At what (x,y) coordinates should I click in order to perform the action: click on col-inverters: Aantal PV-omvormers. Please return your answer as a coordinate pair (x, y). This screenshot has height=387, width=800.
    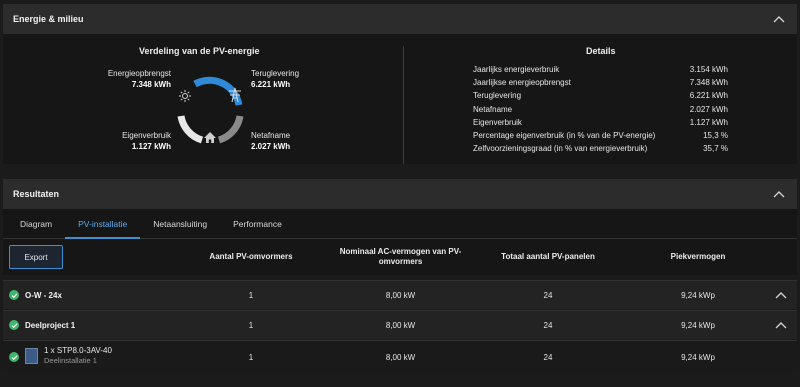
    Looking at the image, I should click on (251, 256).